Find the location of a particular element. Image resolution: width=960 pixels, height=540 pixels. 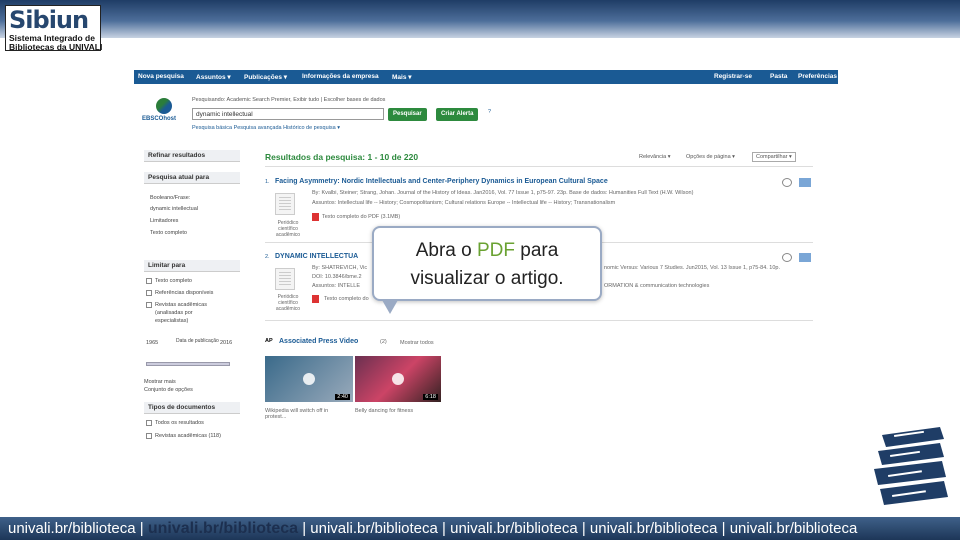

peer-reviewed-checkbox is located at coordinates (149, 305).